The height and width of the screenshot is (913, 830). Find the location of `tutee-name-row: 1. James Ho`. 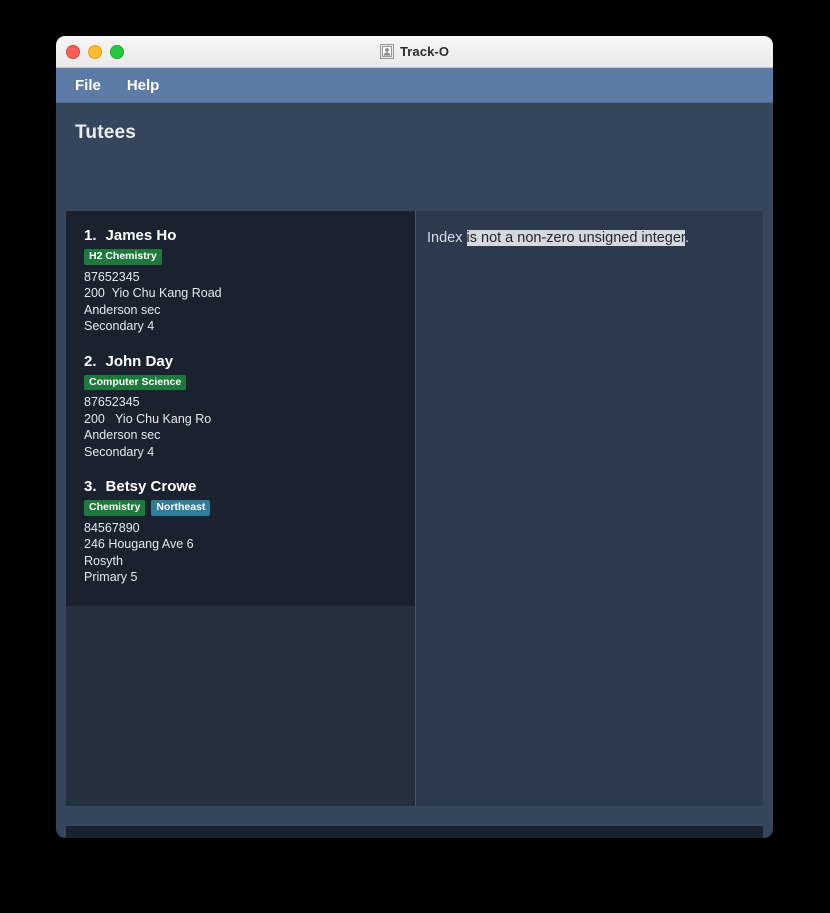

tutee-name-row: 1. James Ho is located at coordinates (240, 235).